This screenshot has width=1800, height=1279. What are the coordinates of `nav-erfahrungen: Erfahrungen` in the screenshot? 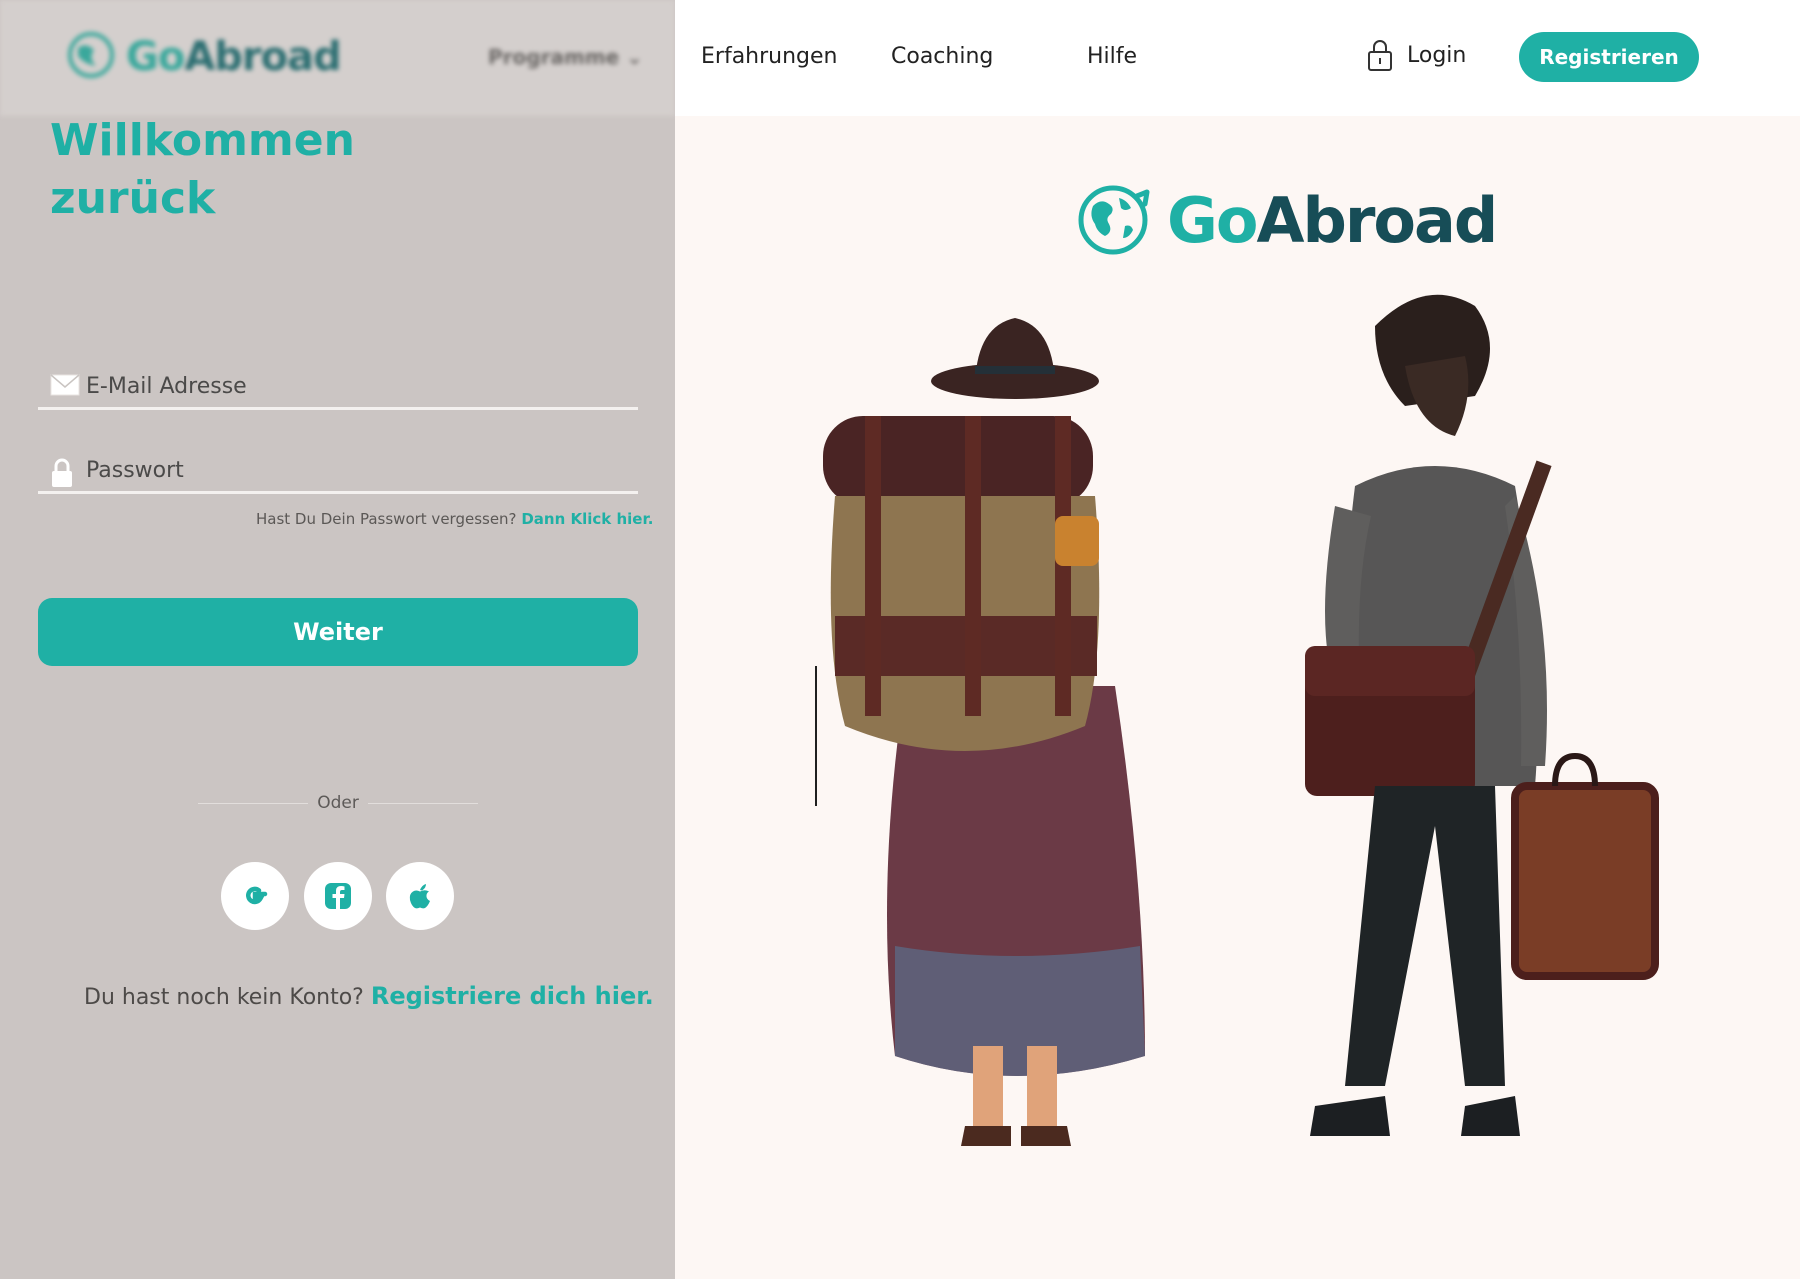 It's located at (769, 56).